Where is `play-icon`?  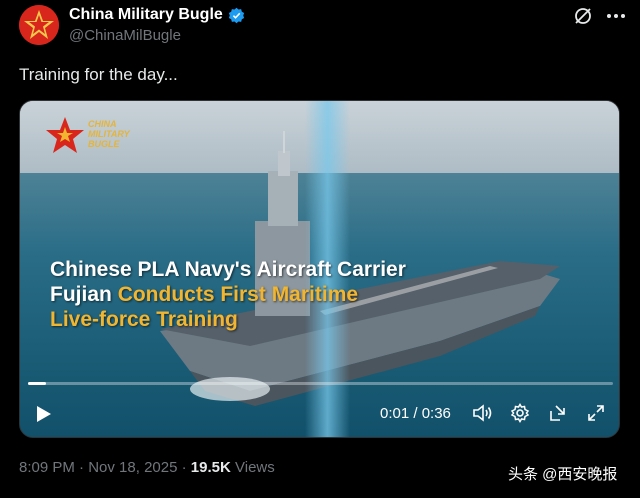
play-icon is located at coordinates (44, 414).